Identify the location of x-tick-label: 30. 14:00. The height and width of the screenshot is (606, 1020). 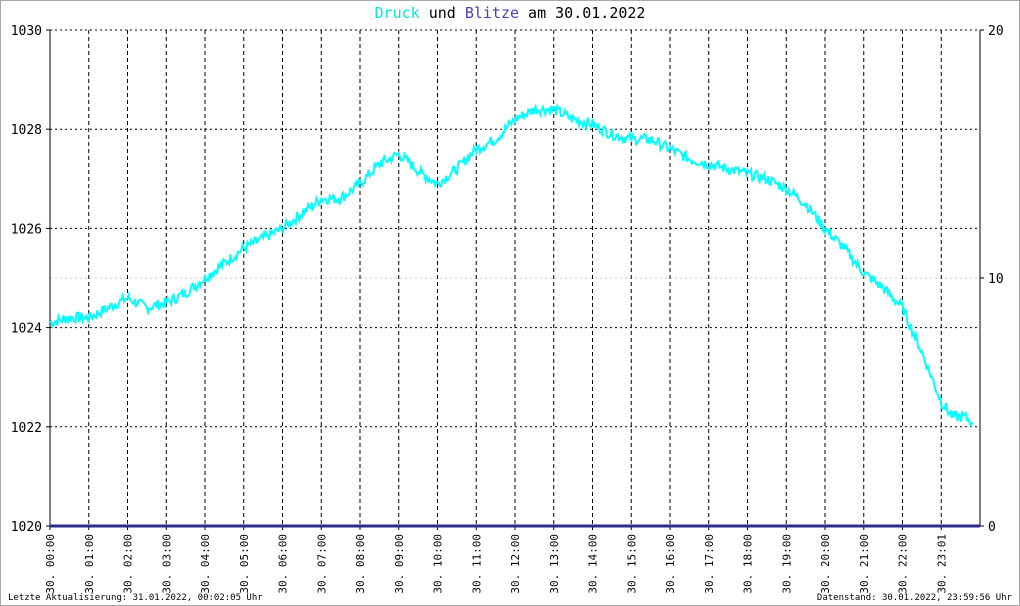
(593, 564).